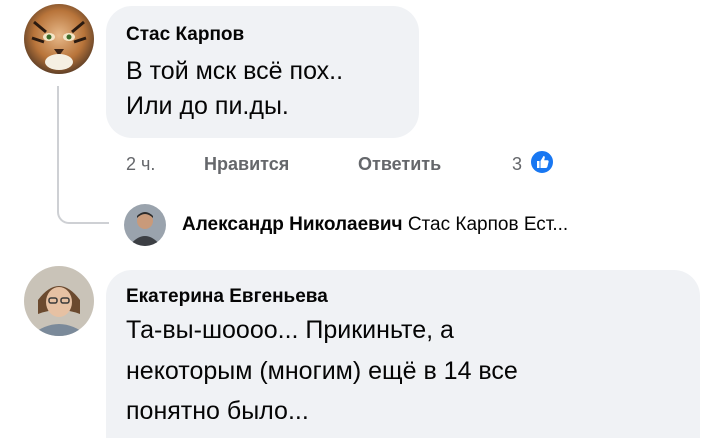 The image size is (720, 438). I want to click on comment-text-line: В той мск всё пох.., so click(235, 71).